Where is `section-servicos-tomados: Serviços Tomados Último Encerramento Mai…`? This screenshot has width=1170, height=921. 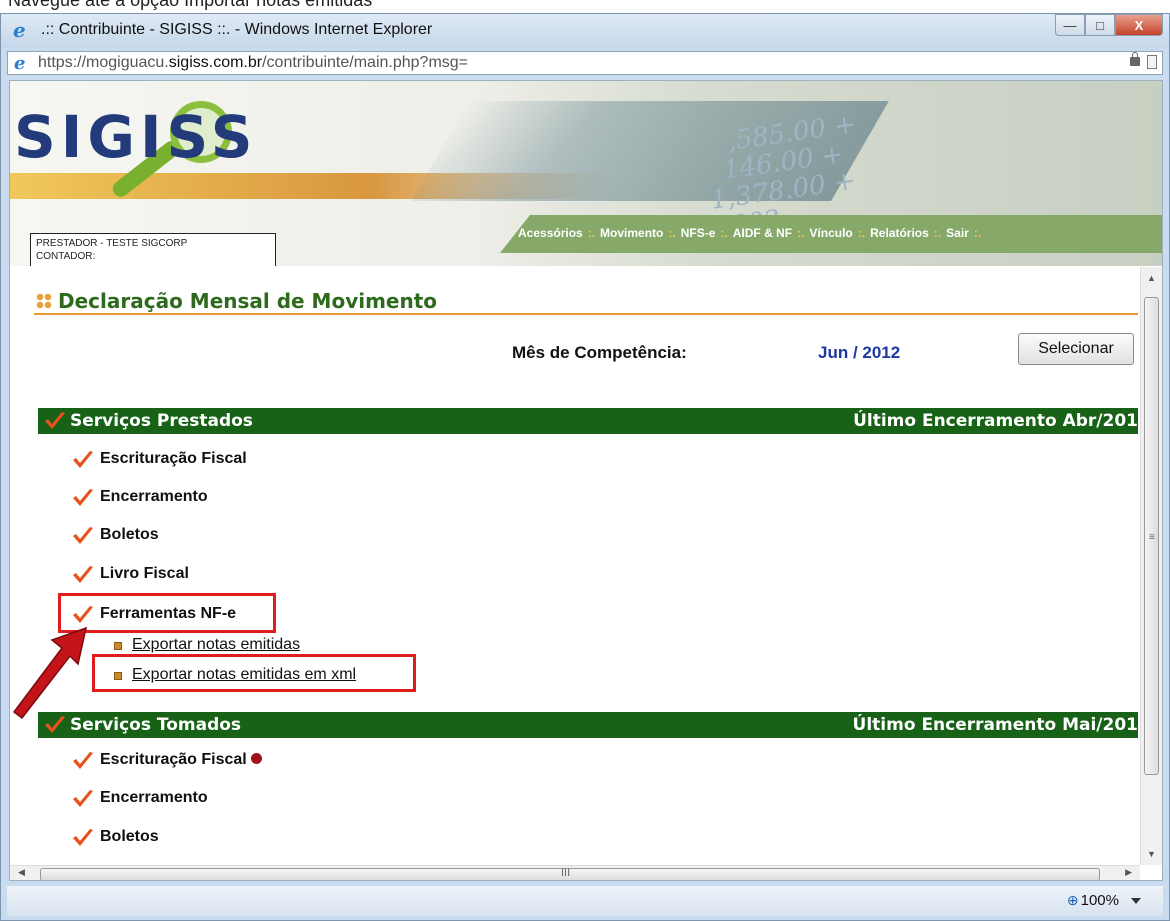
section-servicos-tomados: Serviços Tomados Último Encerramento Mai… is located at coordinates (588, 725).